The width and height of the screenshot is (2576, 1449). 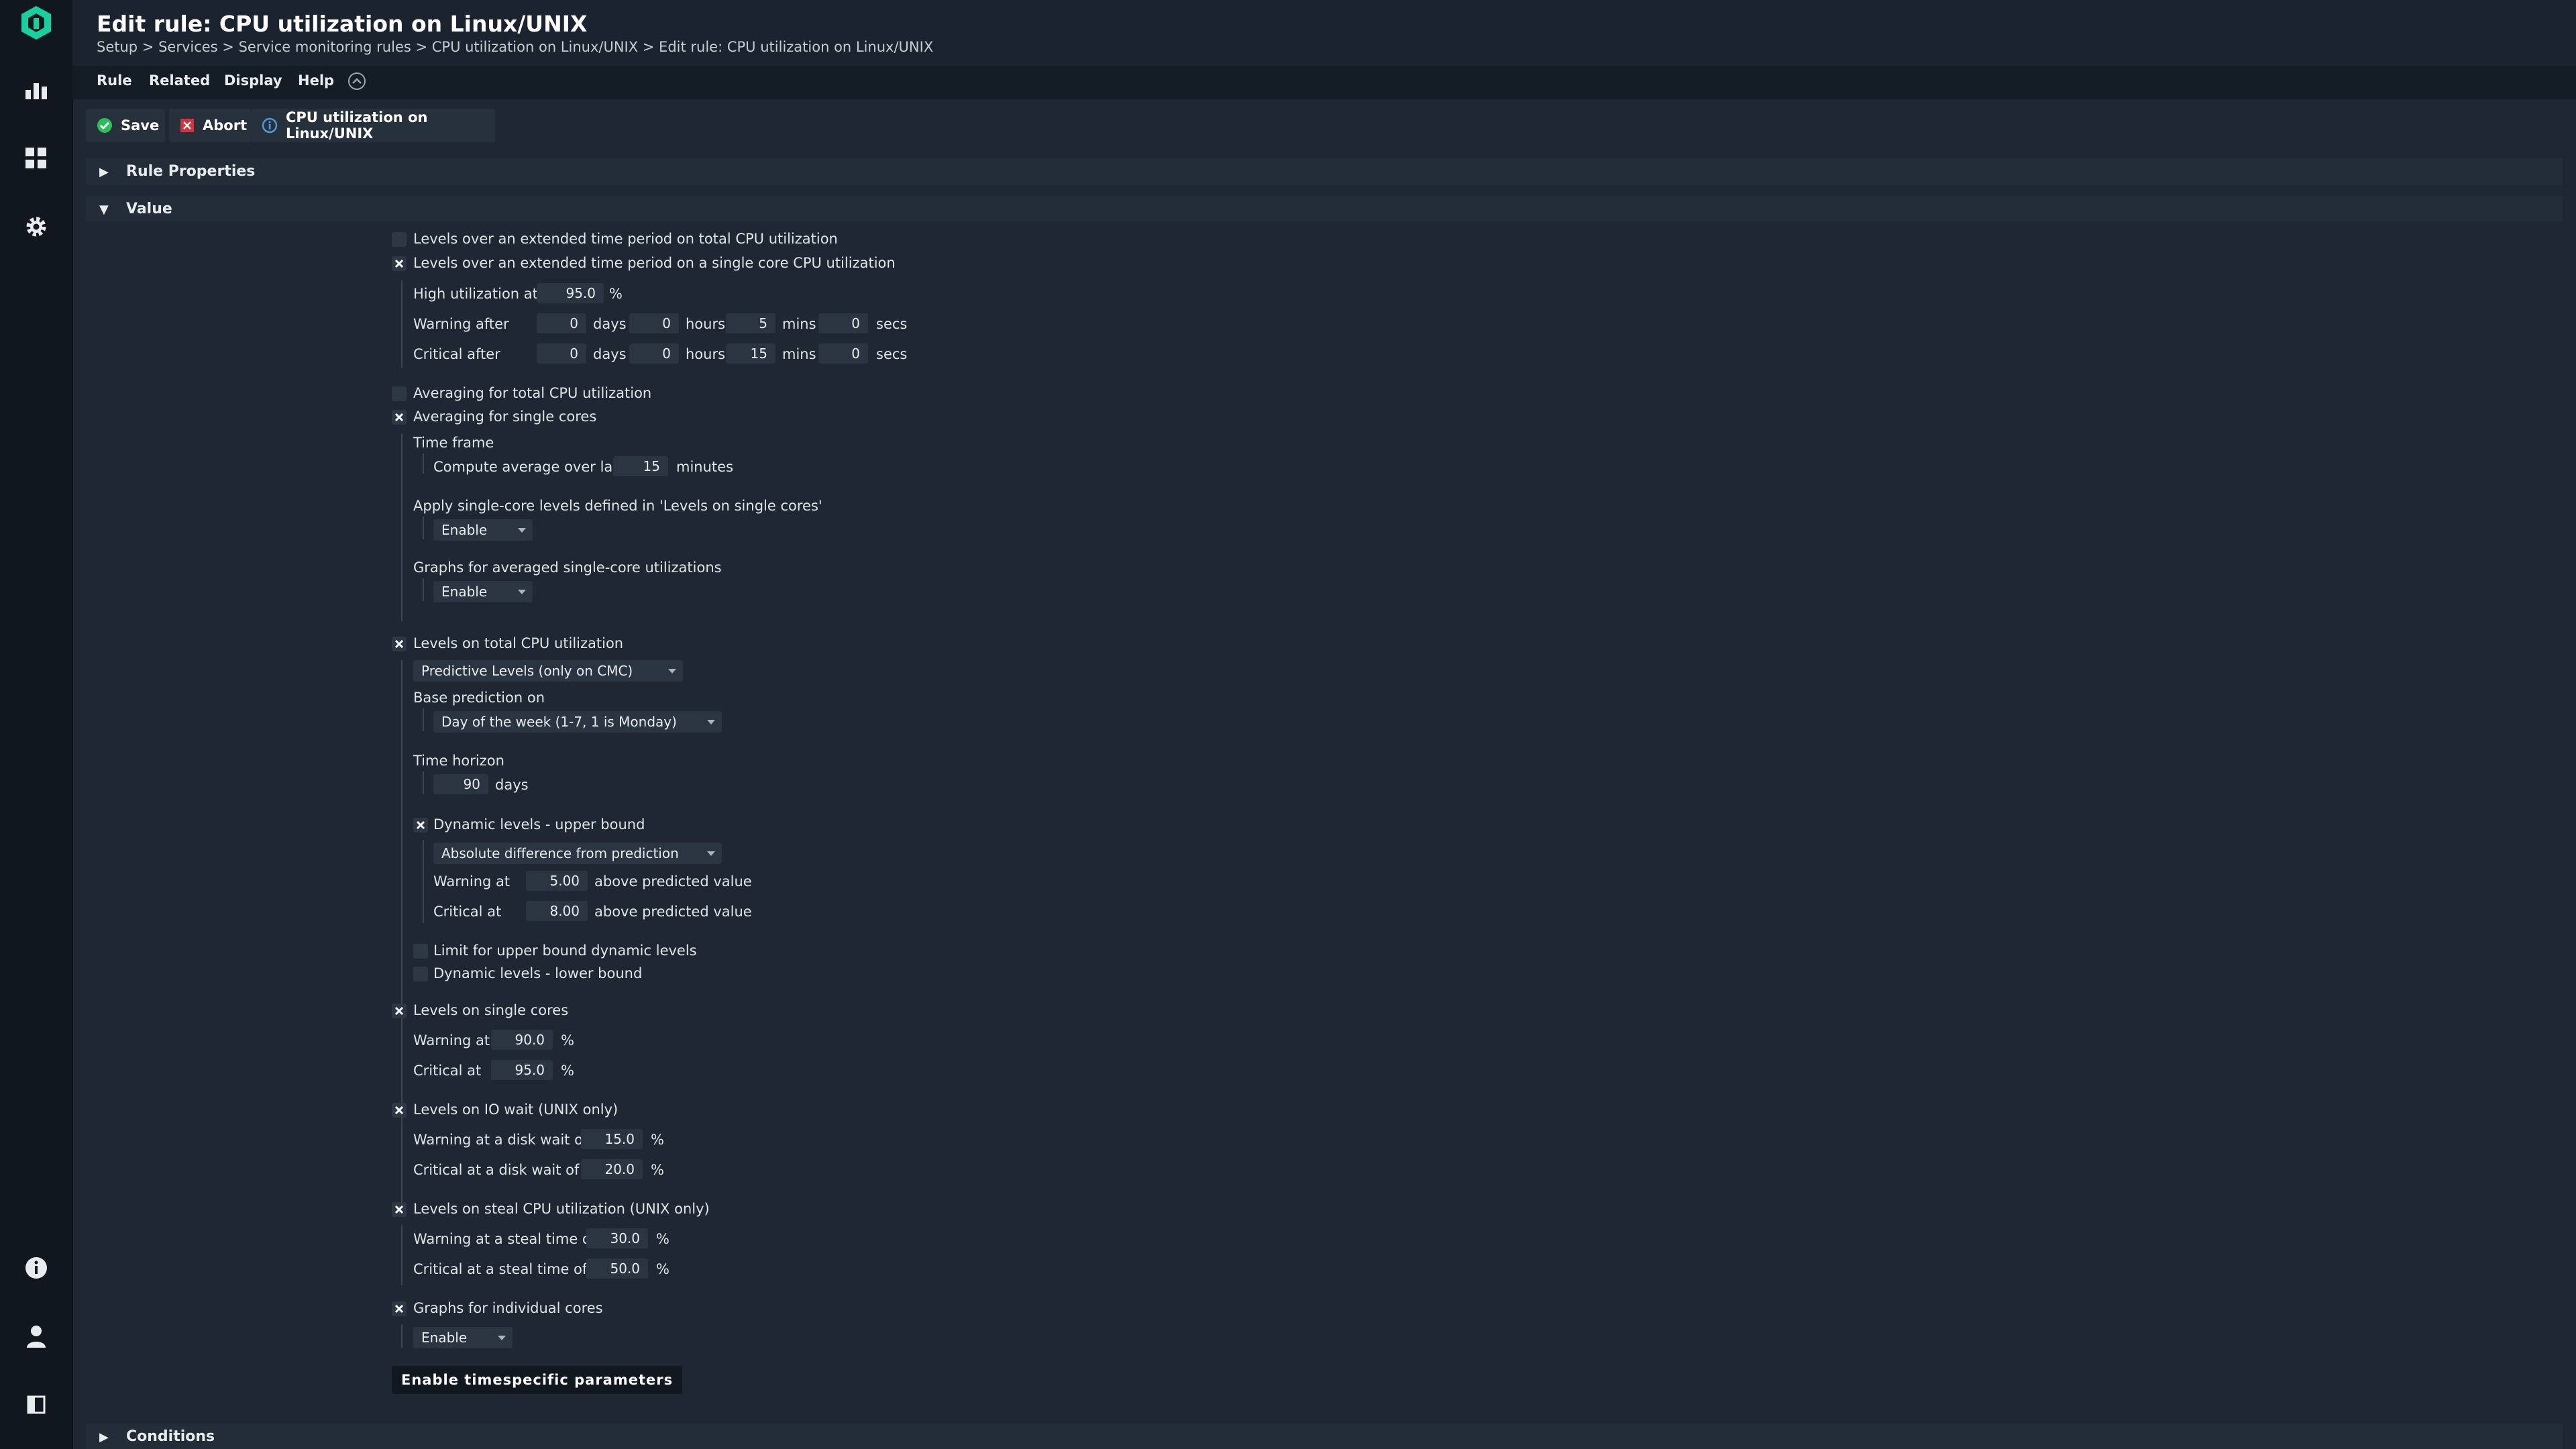 What do you see at coordinates (373, 125) in the screenshot?
I see `rule-reference-button: CPU utilization on Linux/UNIX` at bounding box center [373, 125].